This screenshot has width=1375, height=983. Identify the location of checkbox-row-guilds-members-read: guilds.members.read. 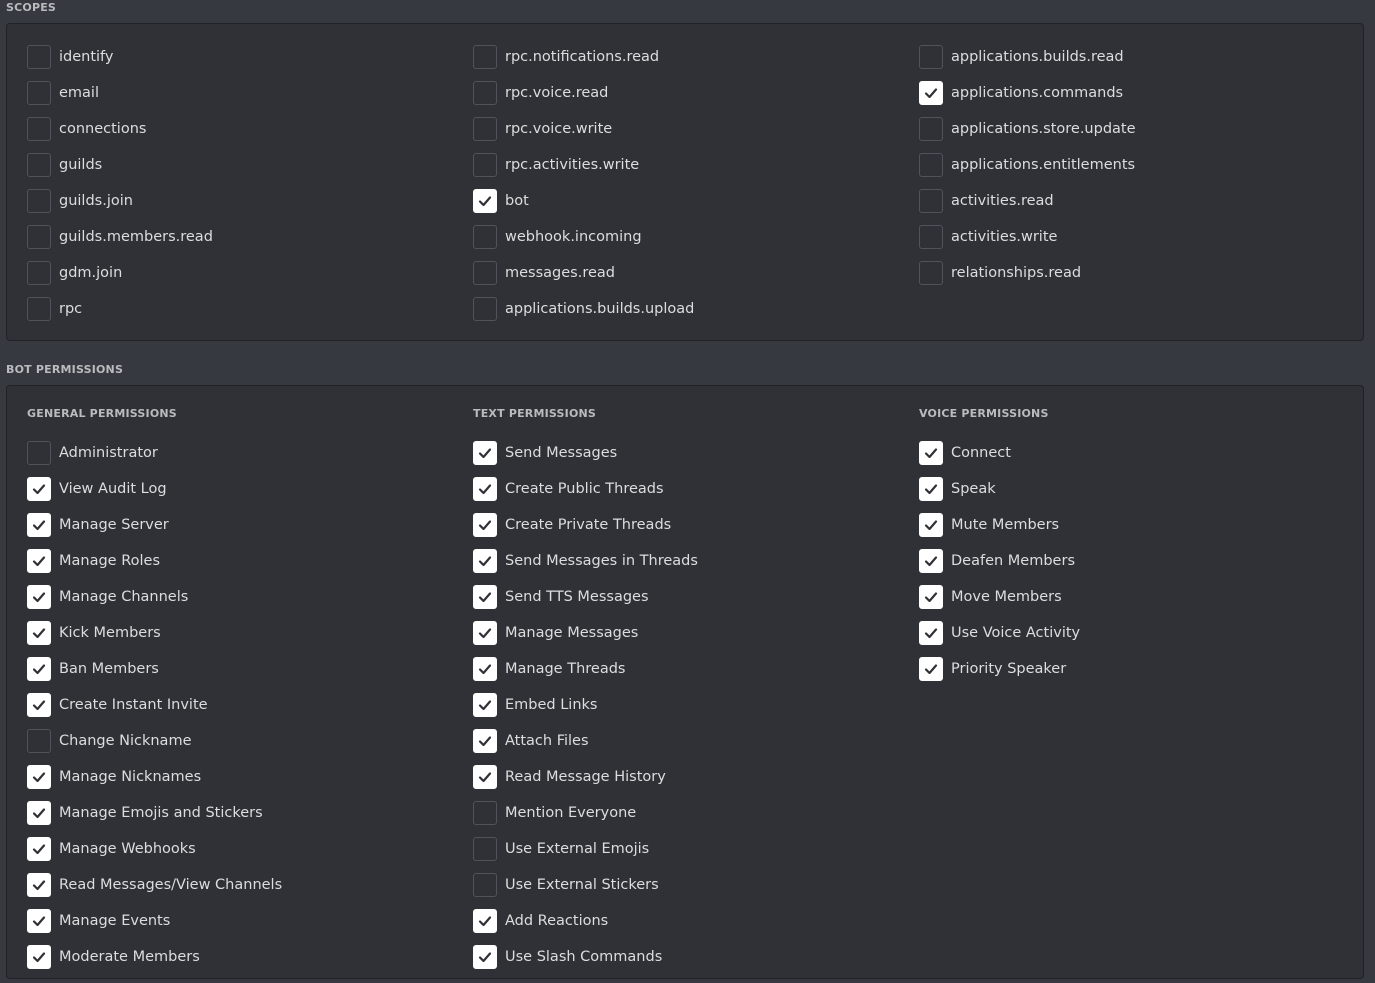
(120, 237).